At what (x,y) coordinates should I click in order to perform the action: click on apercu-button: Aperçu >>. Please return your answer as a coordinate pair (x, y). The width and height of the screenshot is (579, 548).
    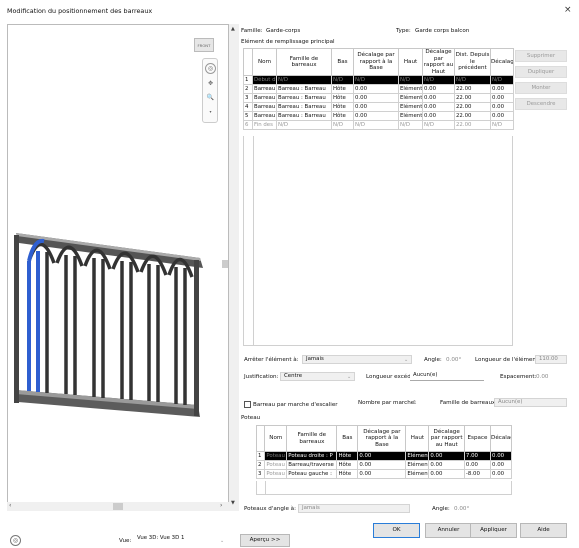
    Looking at the image, I should click on (265, 540).